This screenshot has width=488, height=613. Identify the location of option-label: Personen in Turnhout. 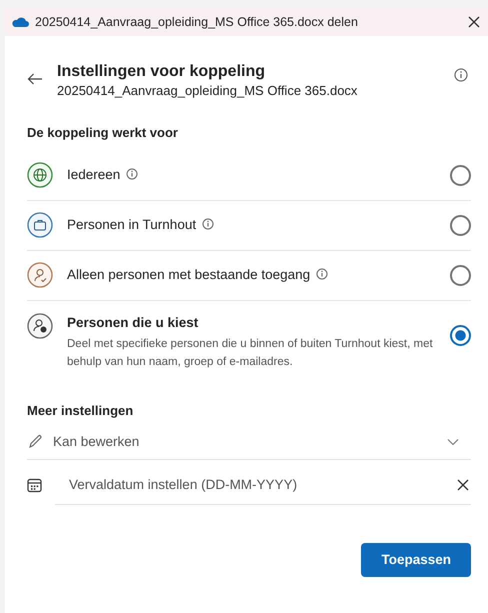
(131, 224).